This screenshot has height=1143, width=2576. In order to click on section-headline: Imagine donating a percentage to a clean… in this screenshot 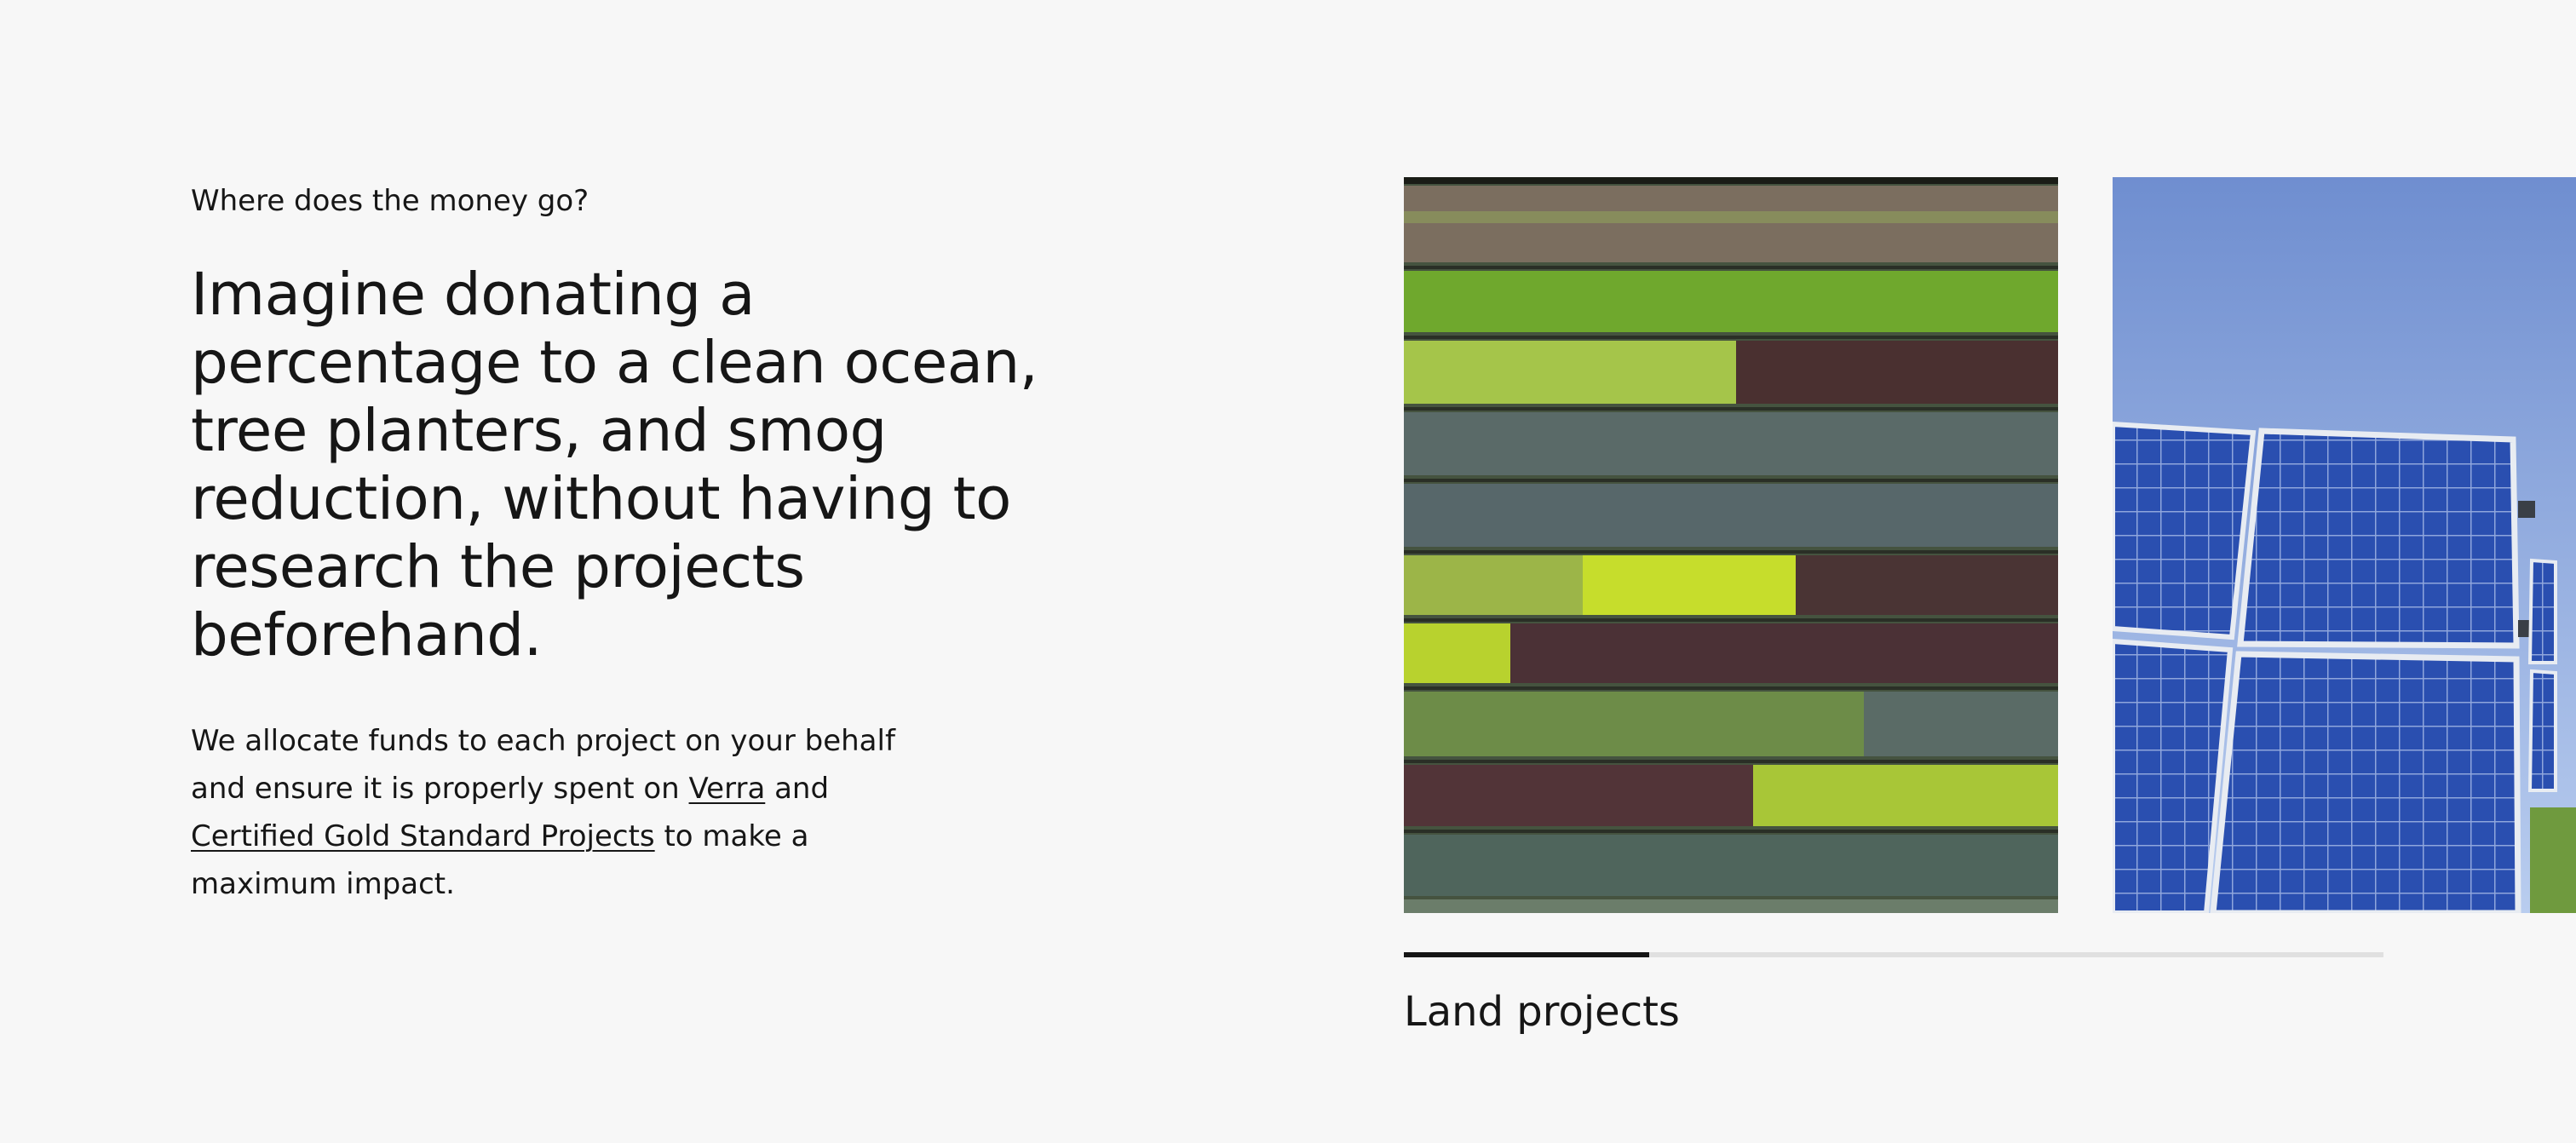, I will do `click(615, 465)`.